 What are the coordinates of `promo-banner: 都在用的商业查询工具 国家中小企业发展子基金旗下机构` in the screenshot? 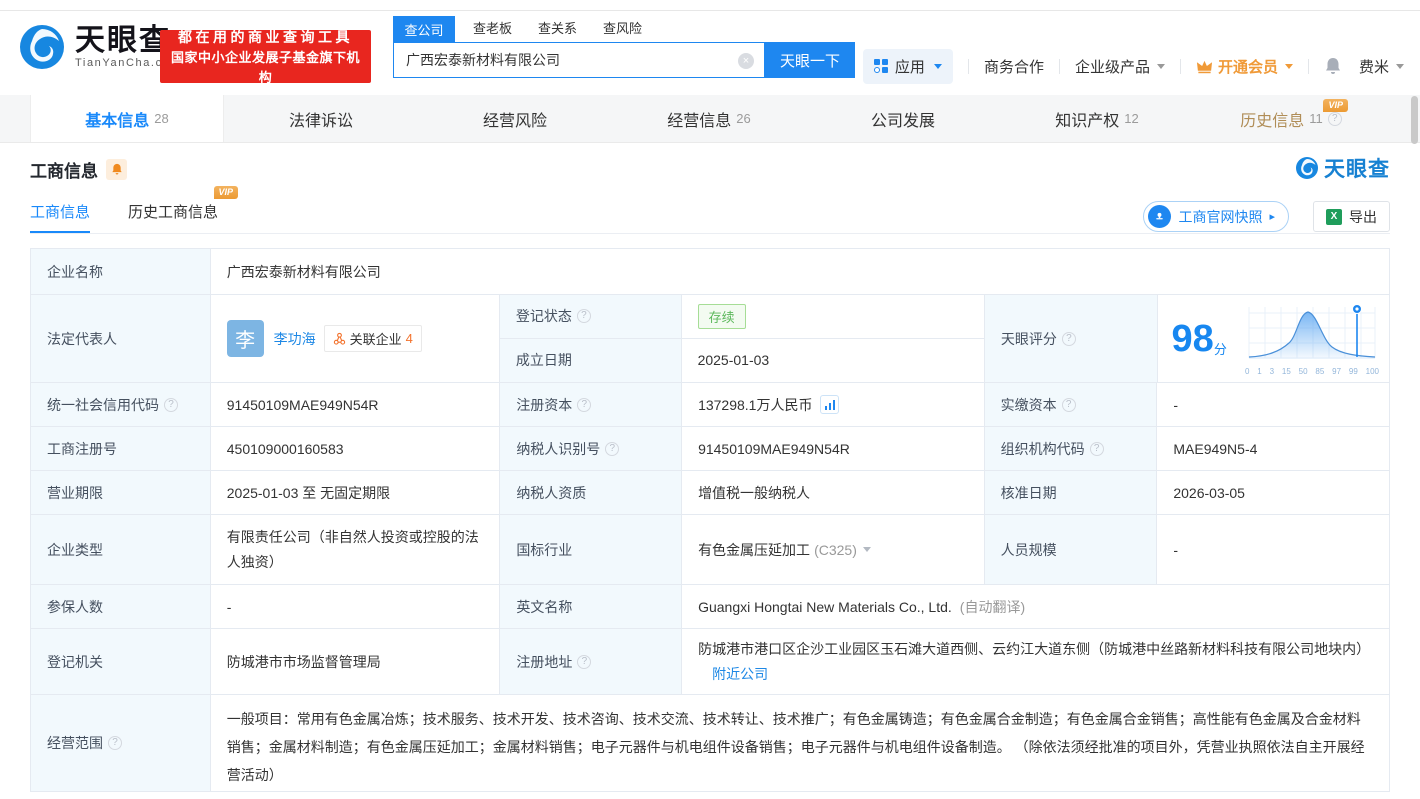 It's located at (265, 57).